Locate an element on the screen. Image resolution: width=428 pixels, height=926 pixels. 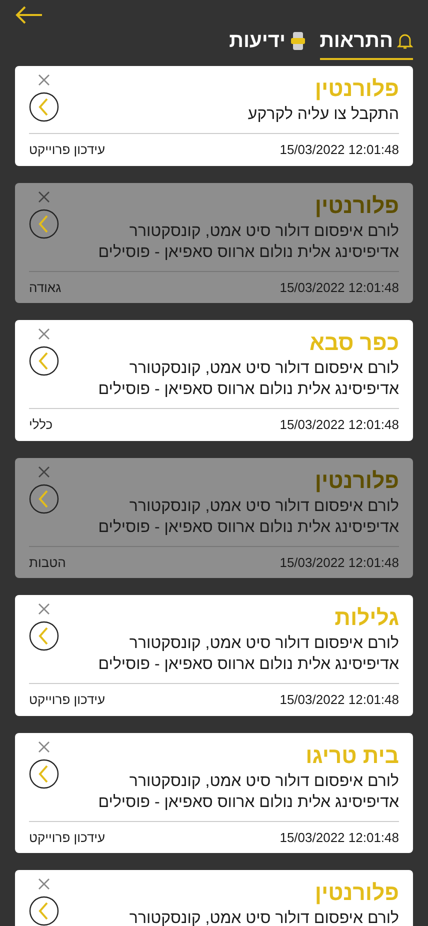
category-label: כללי is located at coordinates (41, 425).